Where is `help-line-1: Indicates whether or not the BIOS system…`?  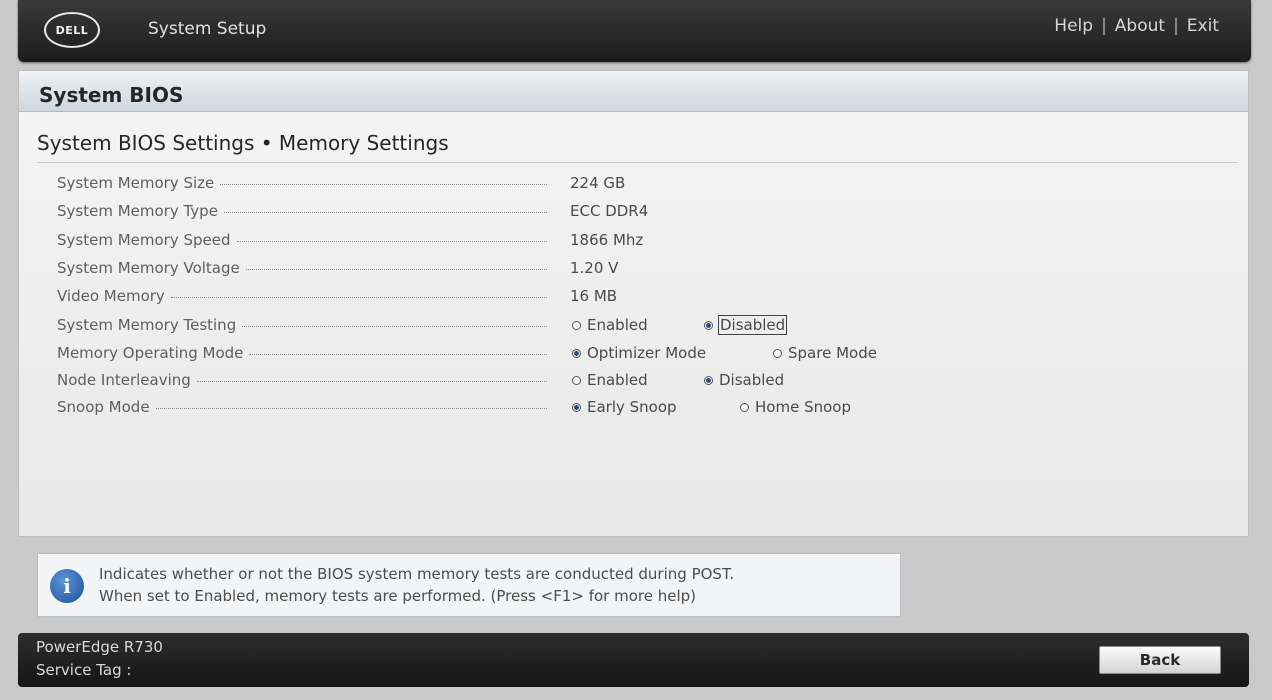
help-line-1: Indicates whether or not the BIOS system… is located at coordinates (417, 574).